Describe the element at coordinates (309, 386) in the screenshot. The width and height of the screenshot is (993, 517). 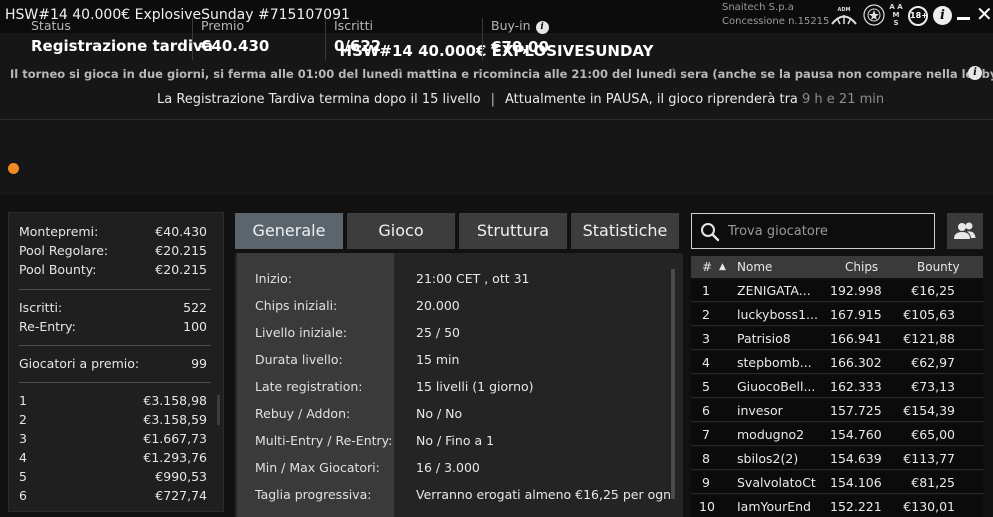
I see `info-label: Late registration:` at that location.